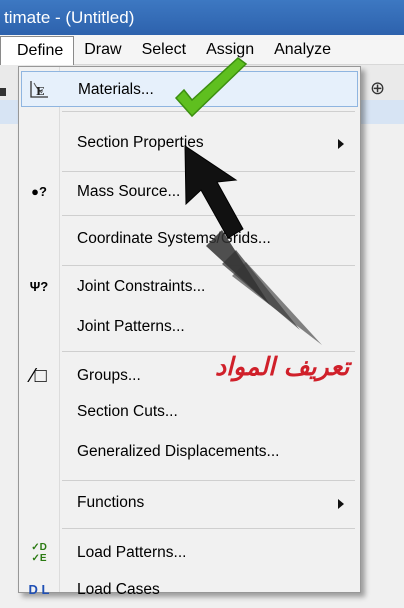 Image resolution: width=404 pixels, height=608 pixels. I want to click on window-title: timate - (Untitled), so click(202, 17).